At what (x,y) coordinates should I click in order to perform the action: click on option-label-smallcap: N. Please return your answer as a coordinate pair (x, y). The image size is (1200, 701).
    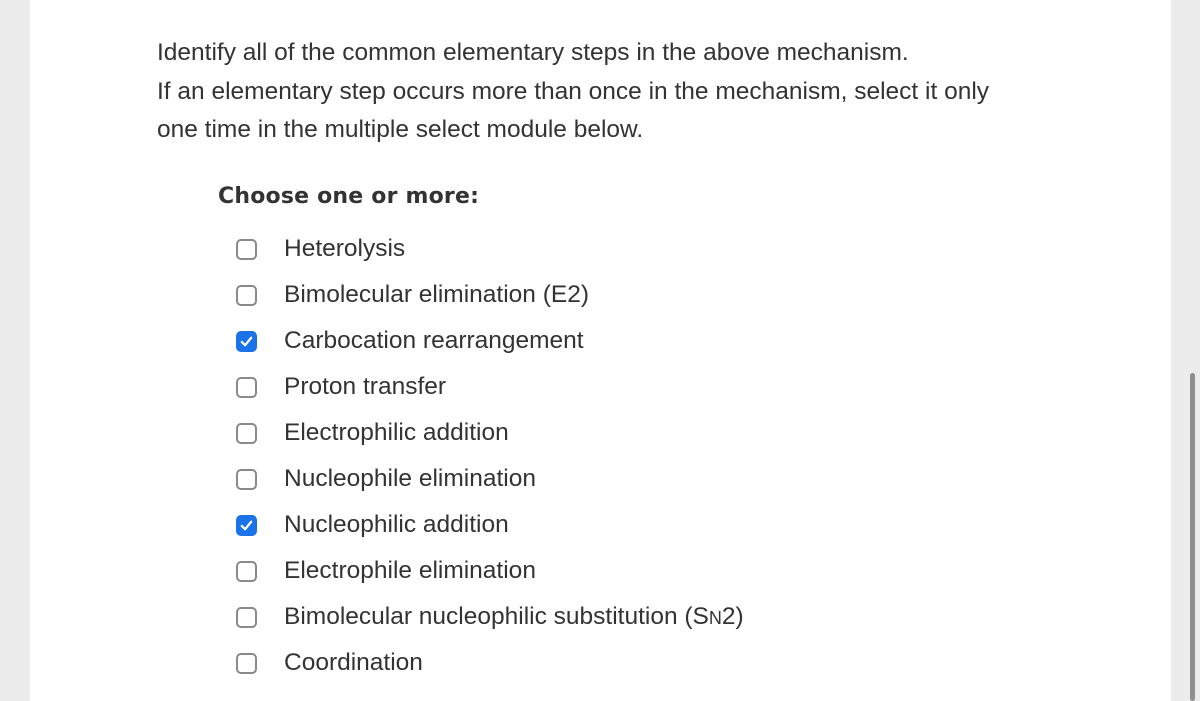
    Looking at the image, I should click on (715, 618).